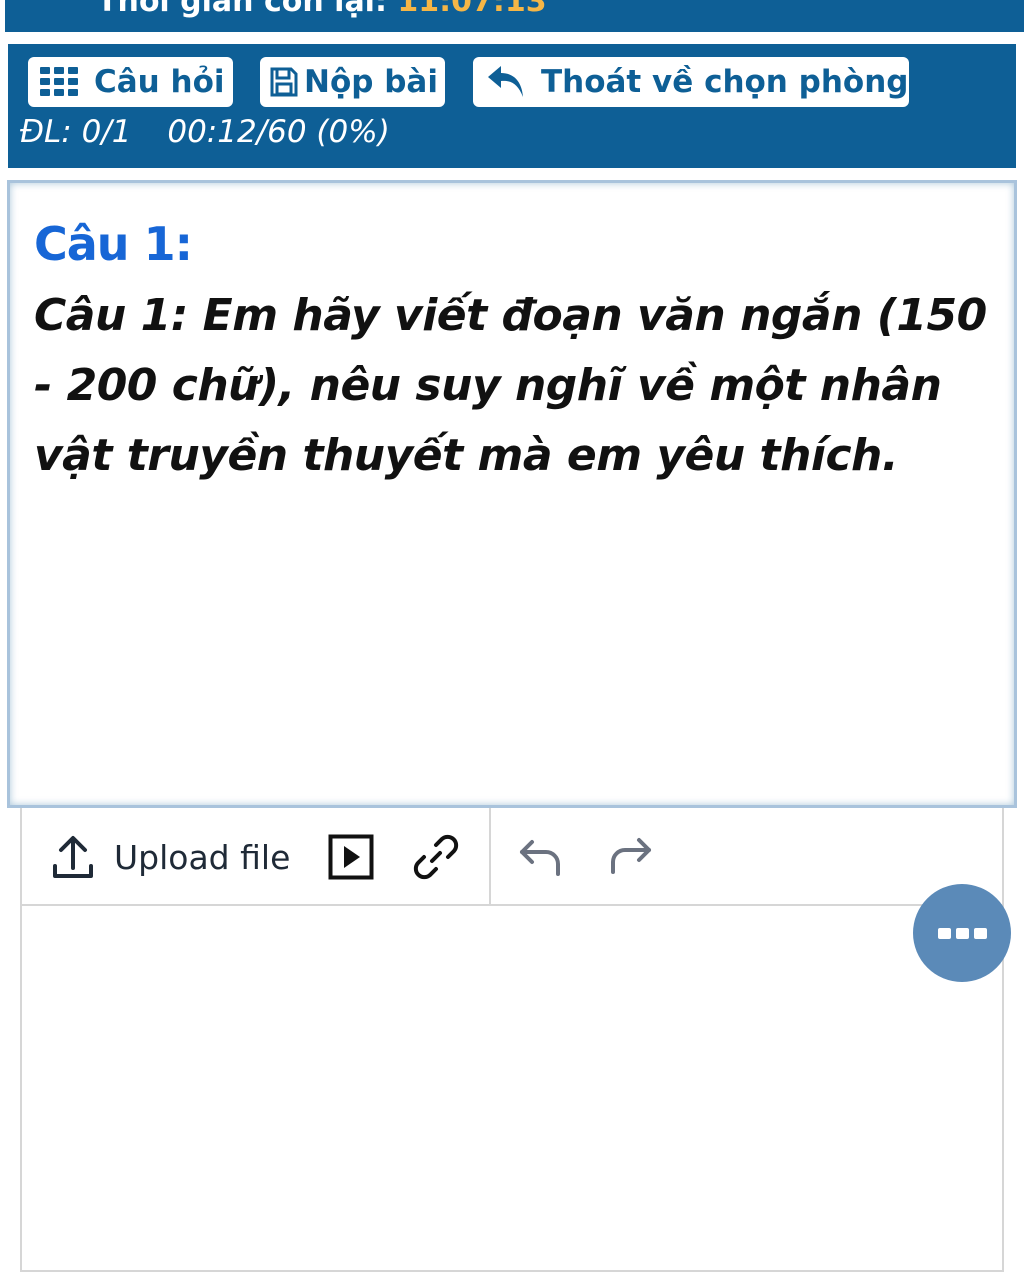  Describe the element at coordinates (73, 857) in the screenshot. I see `upload-icon` at that location.